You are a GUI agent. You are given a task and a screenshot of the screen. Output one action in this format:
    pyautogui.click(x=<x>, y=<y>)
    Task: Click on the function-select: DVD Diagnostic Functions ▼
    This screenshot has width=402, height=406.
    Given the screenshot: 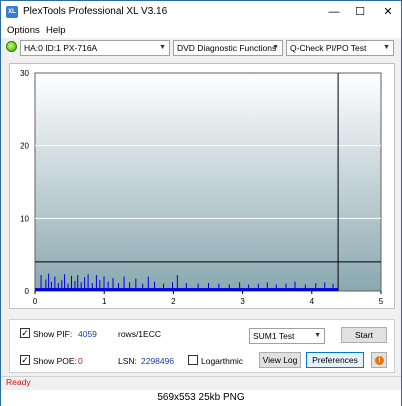 What is the action you would take?
    pyautogui.click(x=228, y=48)
    